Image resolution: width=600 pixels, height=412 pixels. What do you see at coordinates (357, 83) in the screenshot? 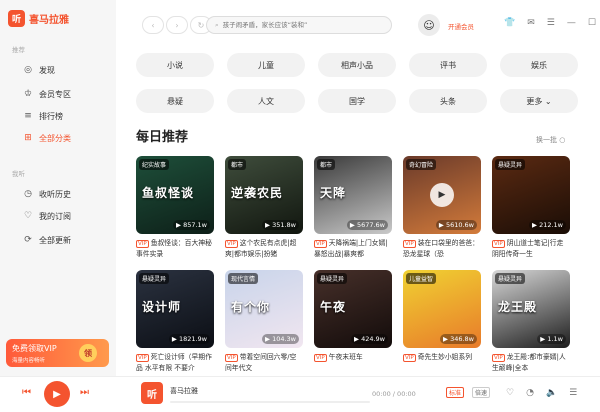
I see `category-grid: 小说 儿童 相声小品 评书 娱乐 悬疑 人文 国学 头条 更多 ⌄` at bounding box center [357, 83].